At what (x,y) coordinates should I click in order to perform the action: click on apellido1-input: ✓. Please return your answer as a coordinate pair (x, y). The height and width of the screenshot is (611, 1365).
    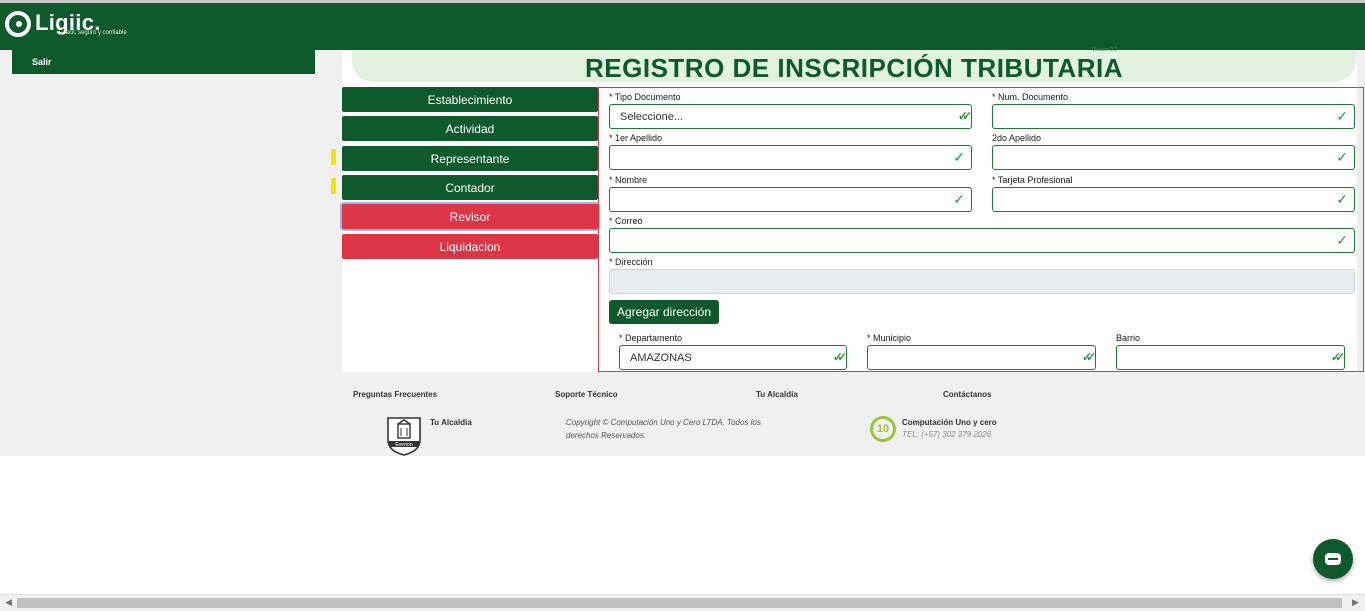
    Looking at the image, I should click on (790, 157).